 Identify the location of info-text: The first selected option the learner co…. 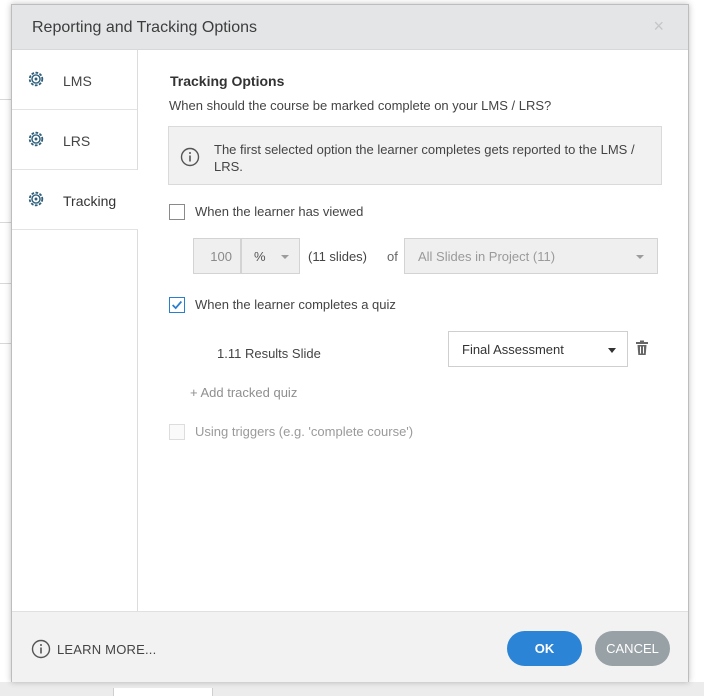
(424, 158).